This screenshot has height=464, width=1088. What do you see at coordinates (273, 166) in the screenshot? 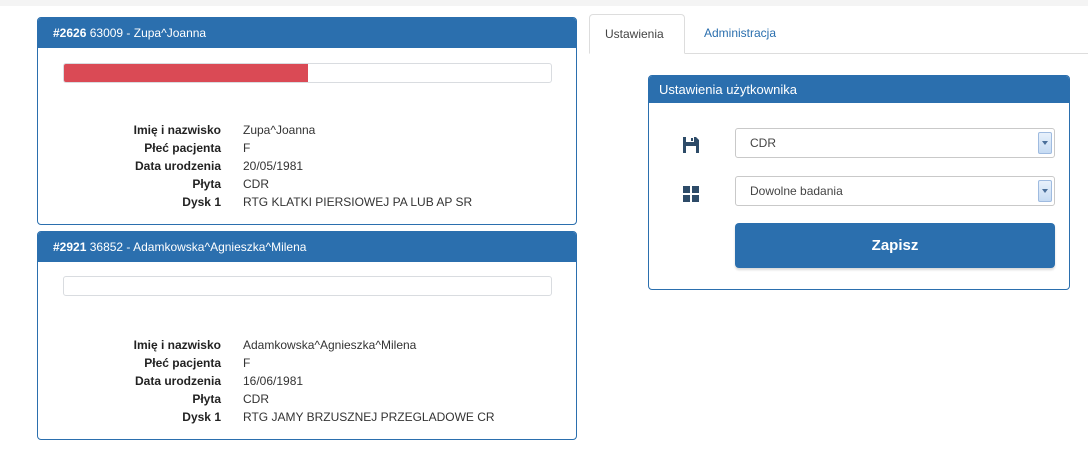
I see `detail-value: 20/05/1981` at bounding box center [273, 166].